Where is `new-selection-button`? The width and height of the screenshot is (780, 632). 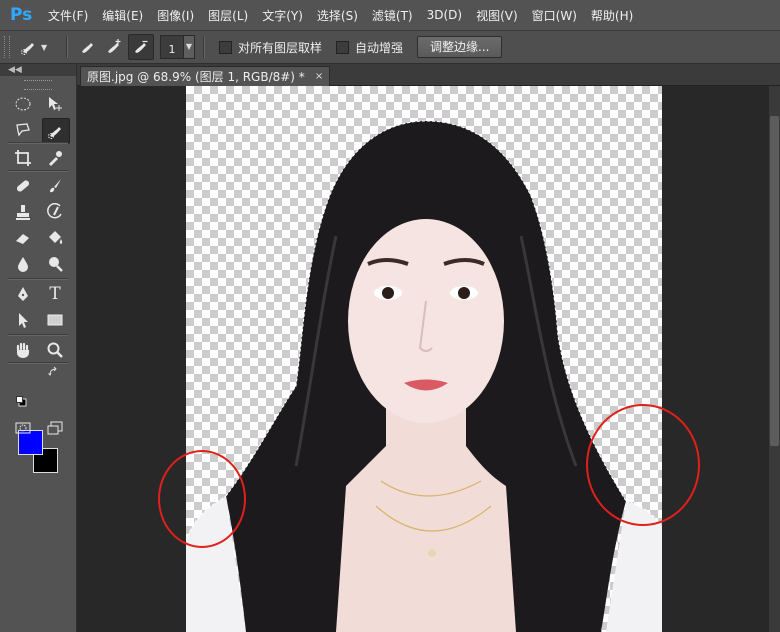 new-selection-button is located at coordinates (88, 47).